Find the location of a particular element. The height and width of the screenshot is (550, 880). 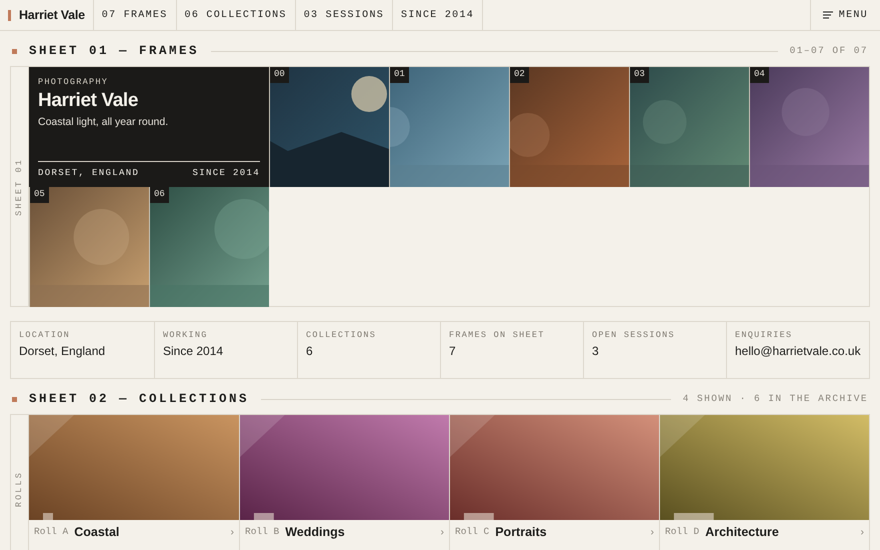

collection-name: Portraits is located at coordinates (521, 532).